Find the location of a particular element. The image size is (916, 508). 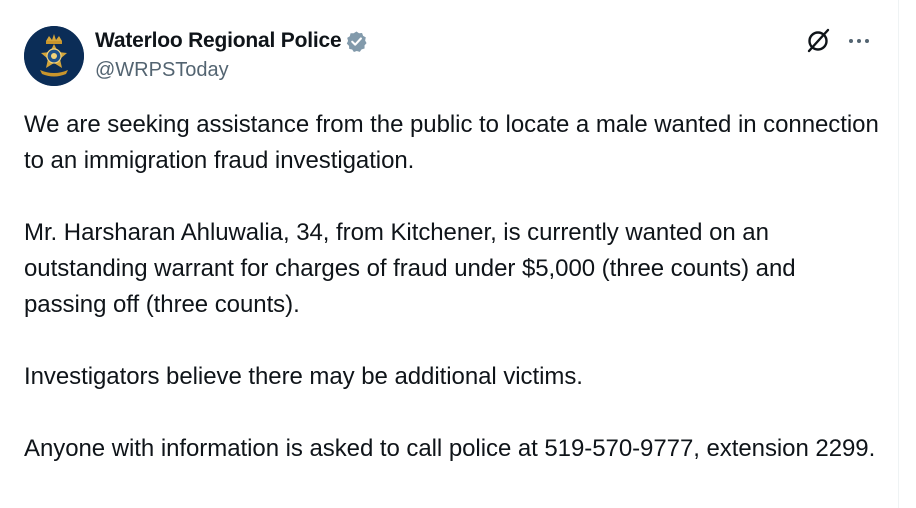

avatar is located at coordinates (54, 56).